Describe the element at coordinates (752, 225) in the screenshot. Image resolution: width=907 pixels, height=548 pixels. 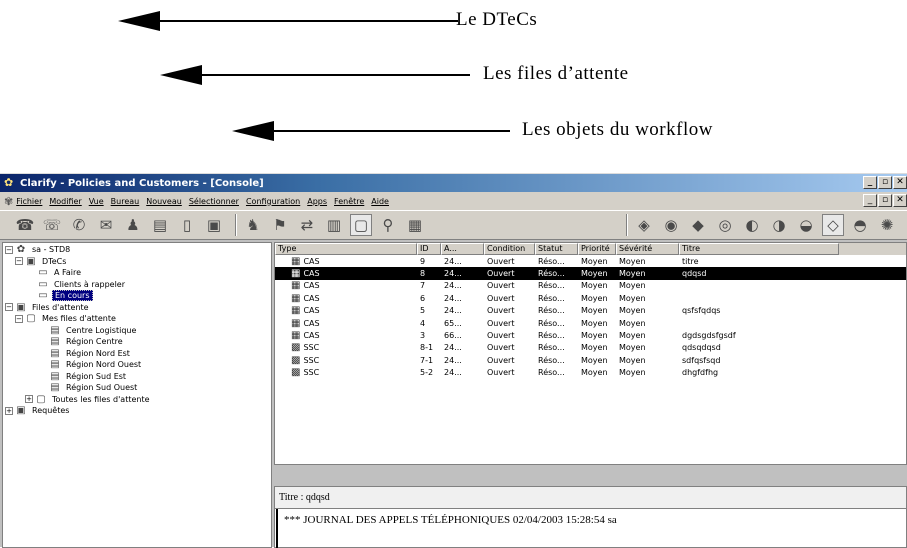
I see `workflow-move-icon: ◐` at that location.